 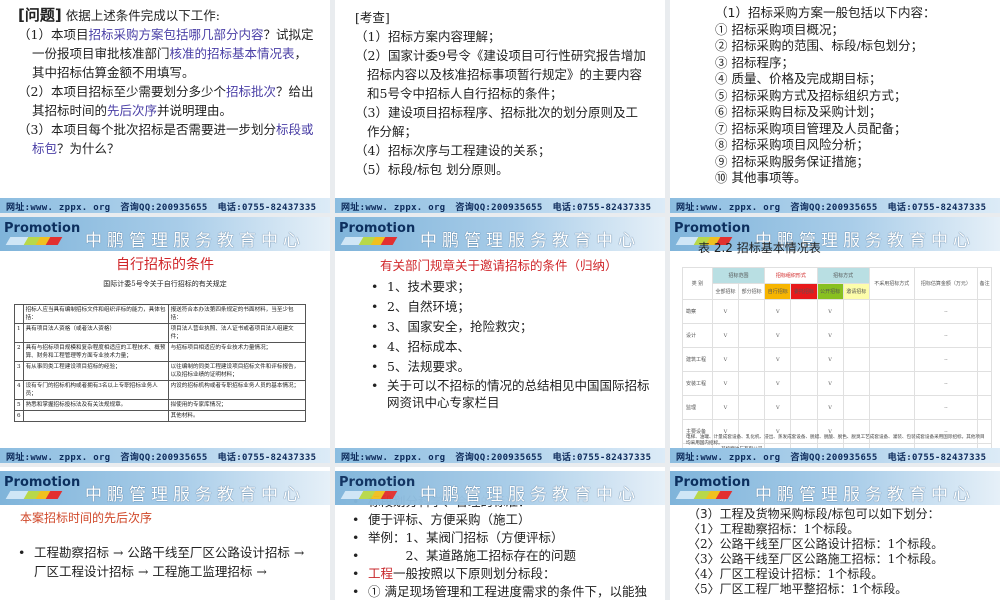 I want to click on table-cell: 6, so click(x=19, y=416).